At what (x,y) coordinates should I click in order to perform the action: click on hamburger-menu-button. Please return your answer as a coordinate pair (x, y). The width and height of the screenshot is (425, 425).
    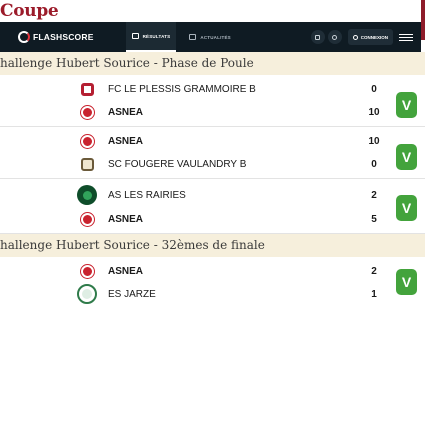
    Looking at the image, I should click on (406, 37).